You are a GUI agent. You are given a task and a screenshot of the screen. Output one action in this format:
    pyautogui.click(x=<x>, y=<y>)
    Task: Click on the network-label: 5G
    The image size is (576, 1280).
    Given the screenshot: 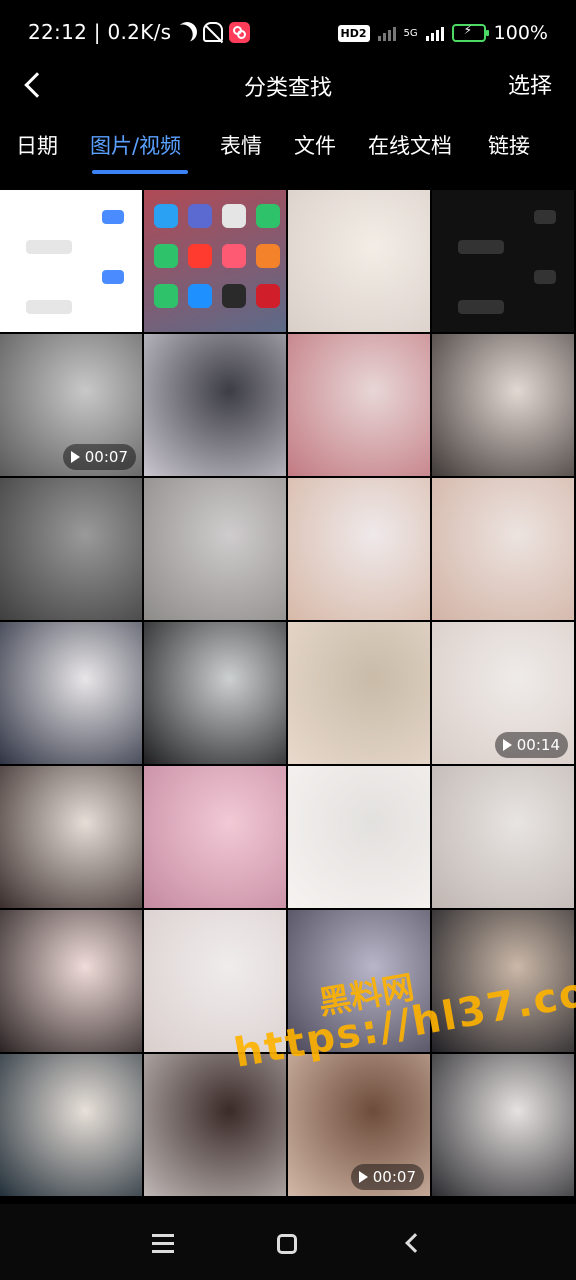 What is the action you would take?
    pyautogui.click(x=410, y=33)
    